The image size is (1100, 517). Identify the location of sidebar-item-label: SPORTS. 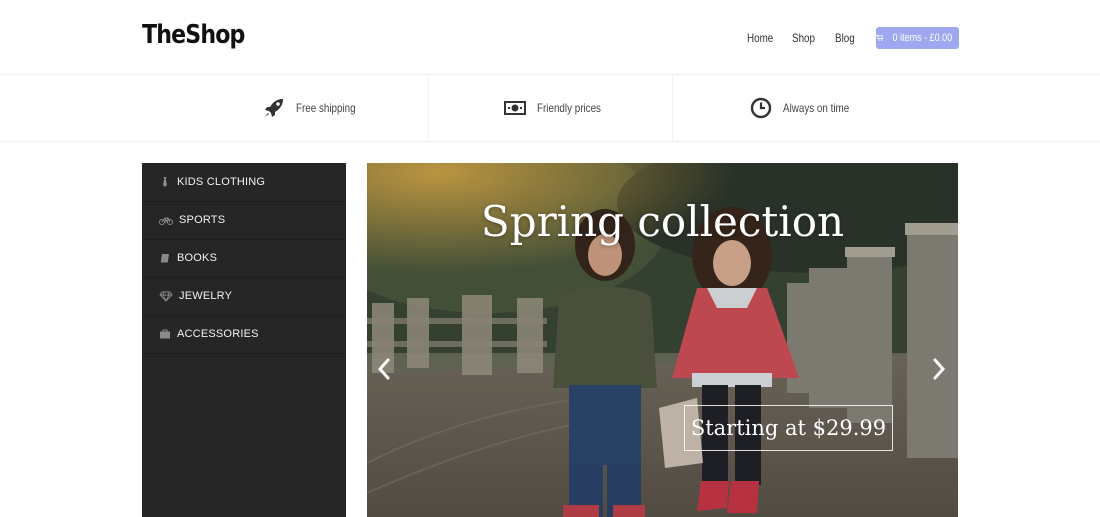
(202, 220).